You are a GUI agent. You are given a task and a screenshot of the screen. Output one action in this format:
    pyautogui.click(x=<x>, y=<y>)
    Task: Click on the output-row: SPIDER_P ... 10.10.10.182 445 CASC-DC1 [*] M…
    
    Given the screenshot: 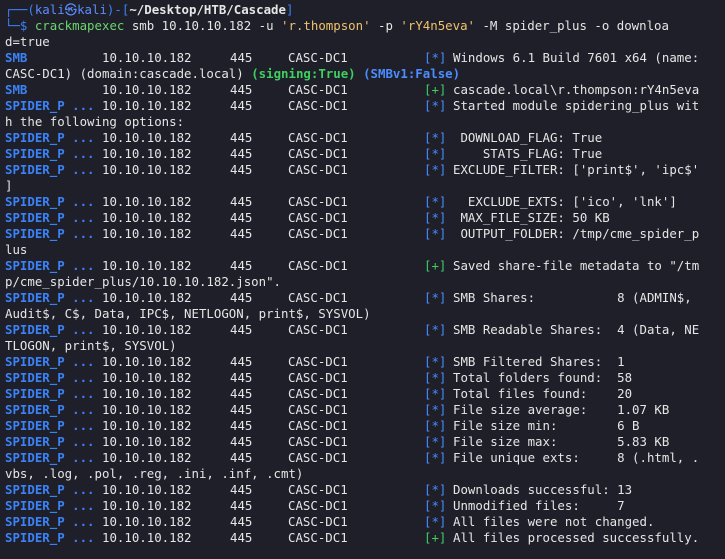 What is the action you would take?
    pyautogui.click(x=365, y=218)
    